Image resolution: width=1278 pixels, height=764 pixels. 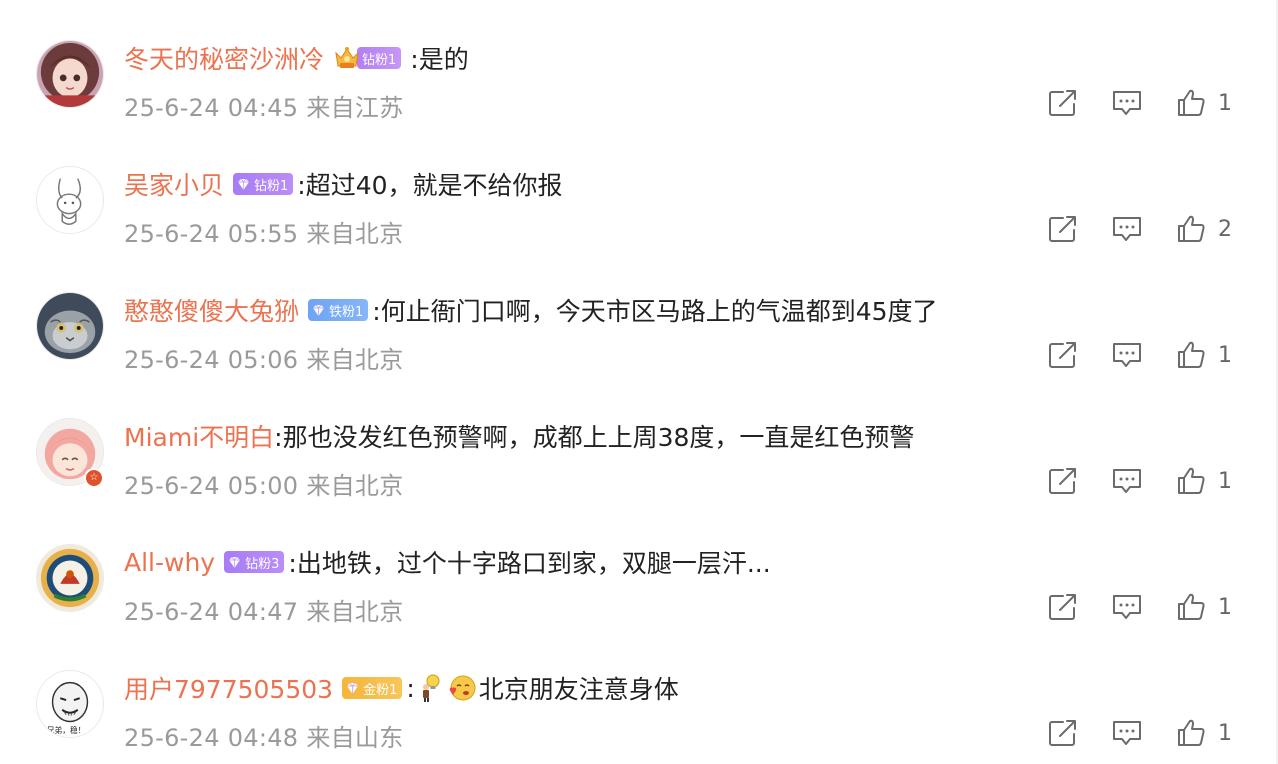 I want to click on comment-timestamp: 25-6-24 04:45, so click(x=211, y=108).